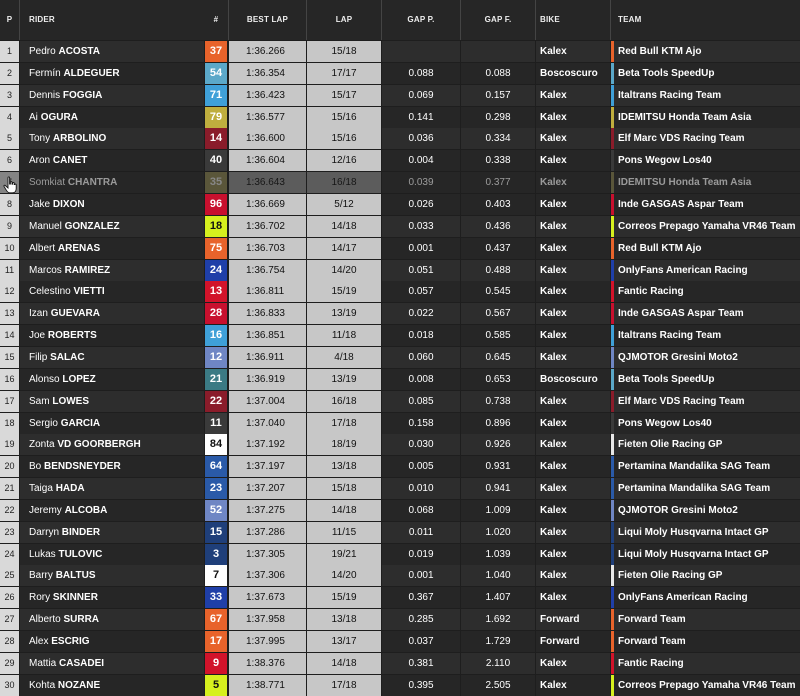  I want to click on rider-name: Kohta NOZANE, so click(112, 685).